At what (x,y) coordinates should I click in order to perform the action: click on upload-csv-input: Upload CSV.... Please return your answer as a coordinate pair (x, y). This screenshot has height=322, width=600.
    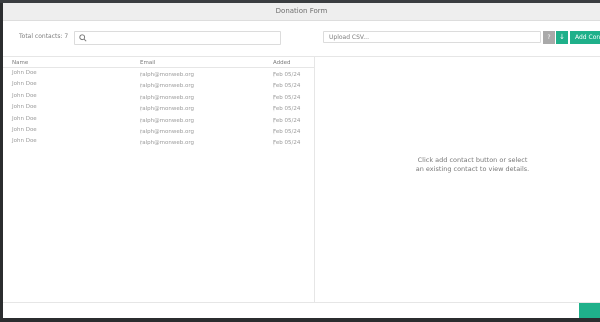
    Looking at the image, I should click on (432, 37).